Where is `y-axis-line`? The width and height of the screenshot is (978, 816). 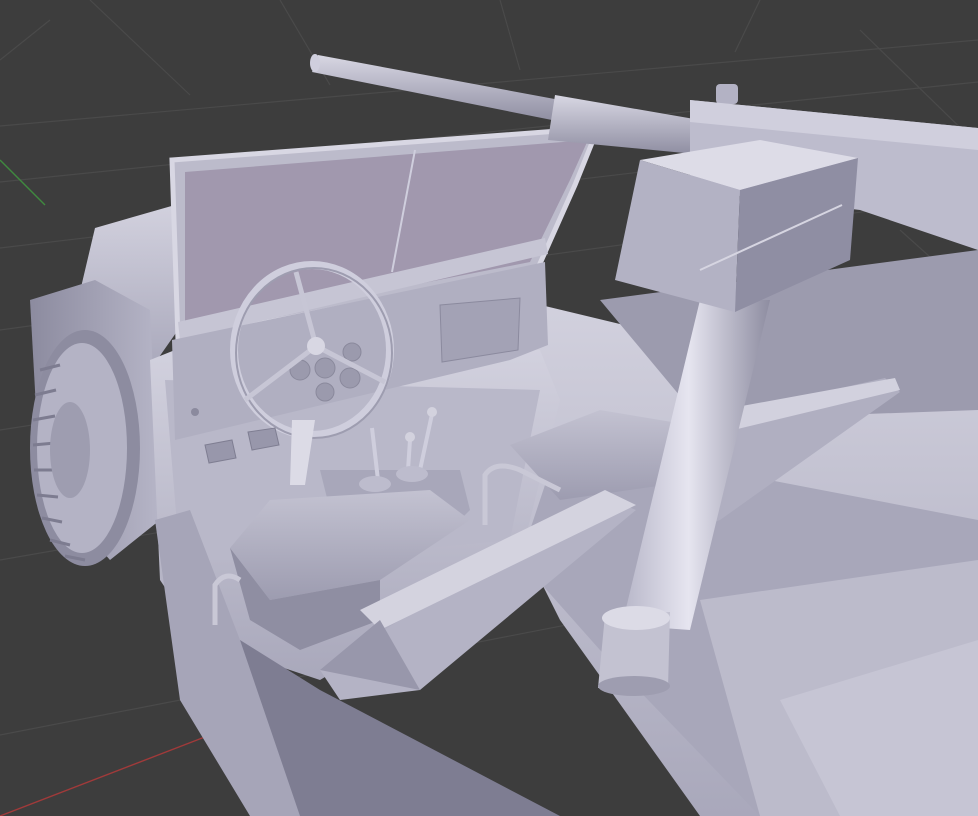
y-axis-line is located at coordinates (23, 182).